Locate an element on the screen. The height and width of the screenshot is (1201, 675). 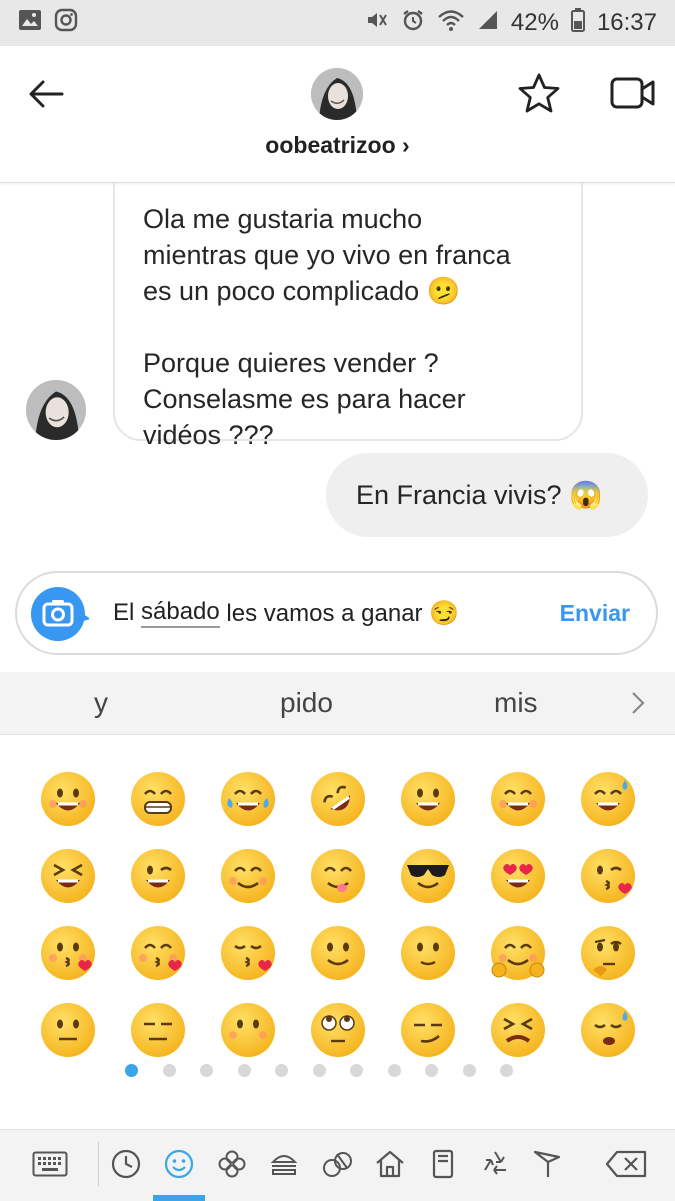
emoji-hugging is located at coordinates (518, 953).